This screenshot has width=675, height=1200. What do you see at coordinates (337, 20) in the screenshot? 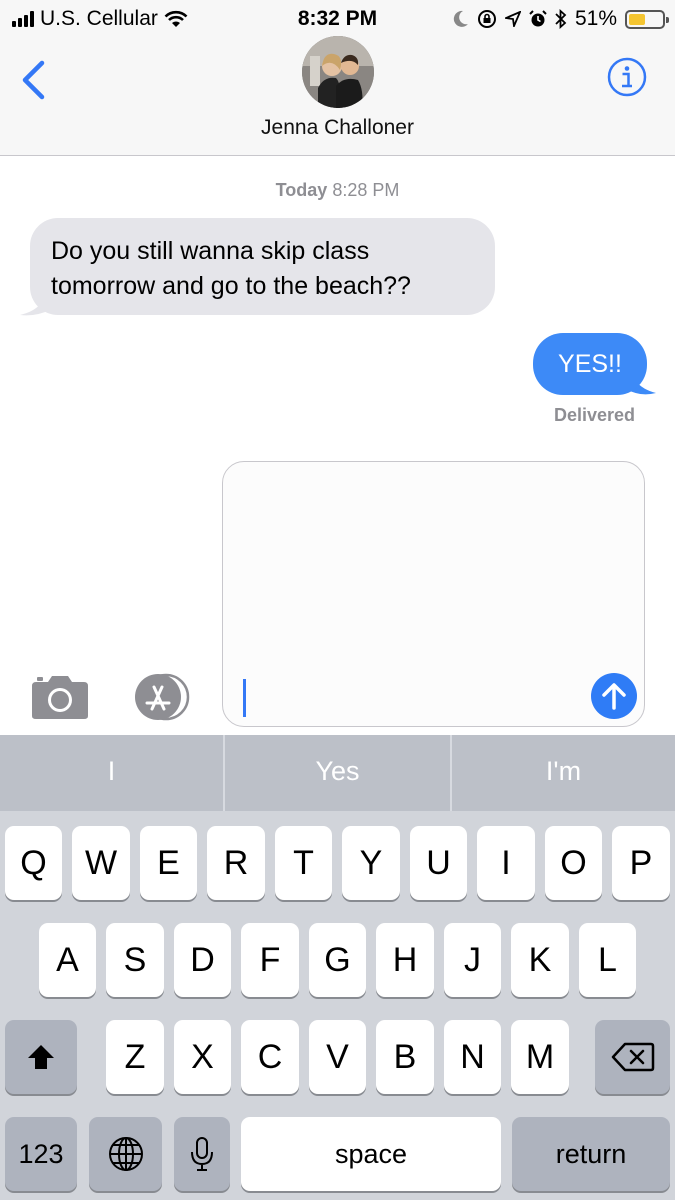
I see `status-bar: U.S. Cellular 8:32 PM 51%` at bounding box center [337, 20].